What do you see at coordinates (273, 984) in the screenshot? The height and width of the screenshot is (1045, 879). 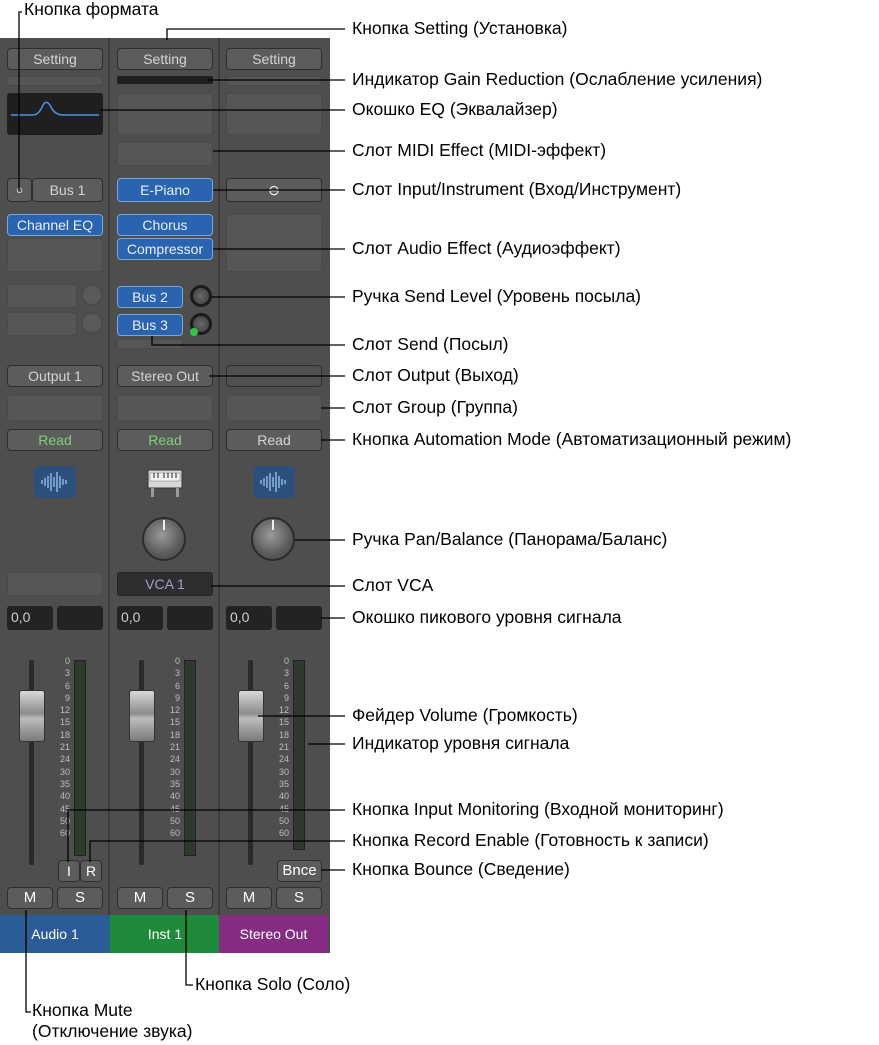 I see `callout-solo: Кнопка Solo (Соло)` at bounding box center [273, 984].